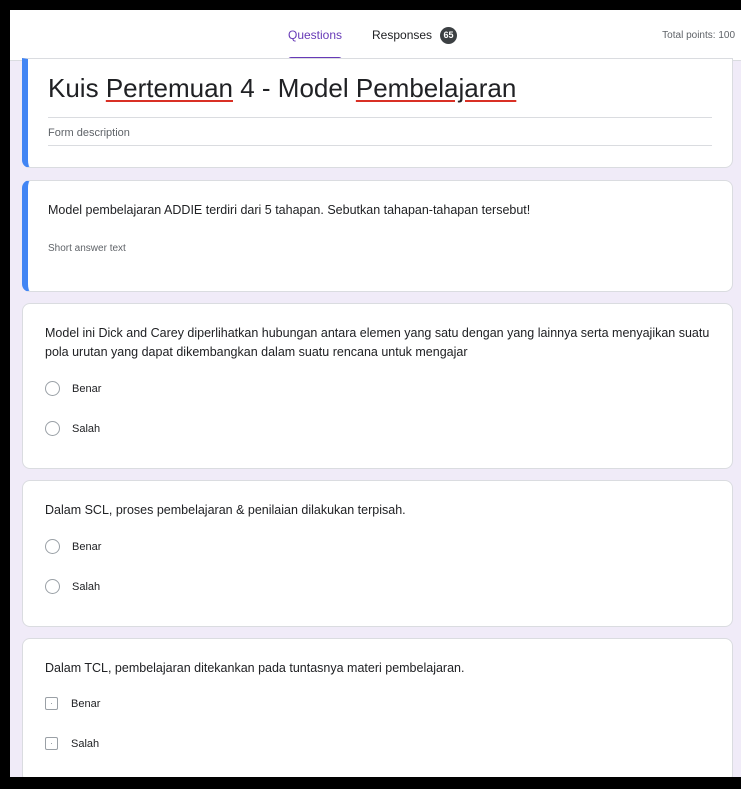 This screenshot has height=789, width=741. I want to click on form-title-word: 4 - Model, so click(294, 88).